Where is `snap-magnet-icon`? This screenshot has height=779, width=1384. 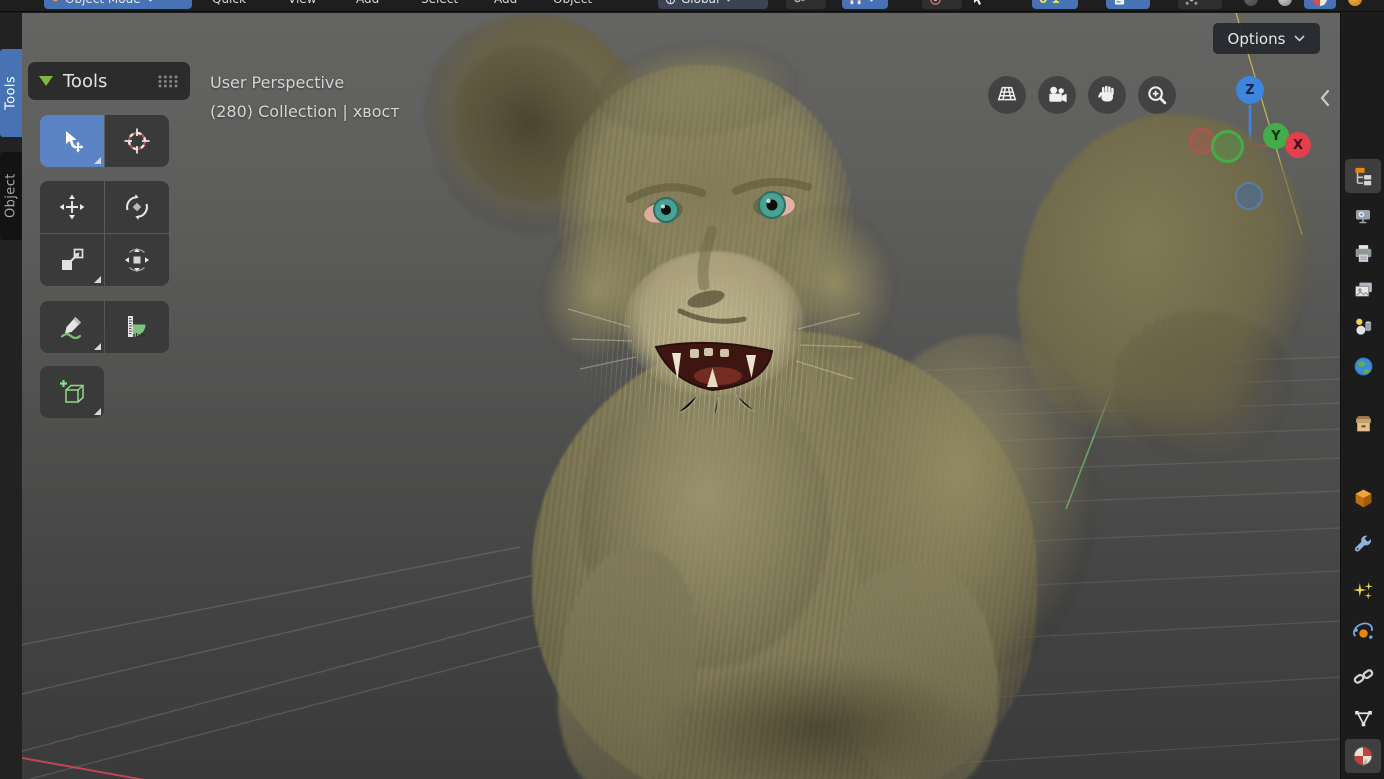 snap-magnet-icon is located at coordinates (855, 2).